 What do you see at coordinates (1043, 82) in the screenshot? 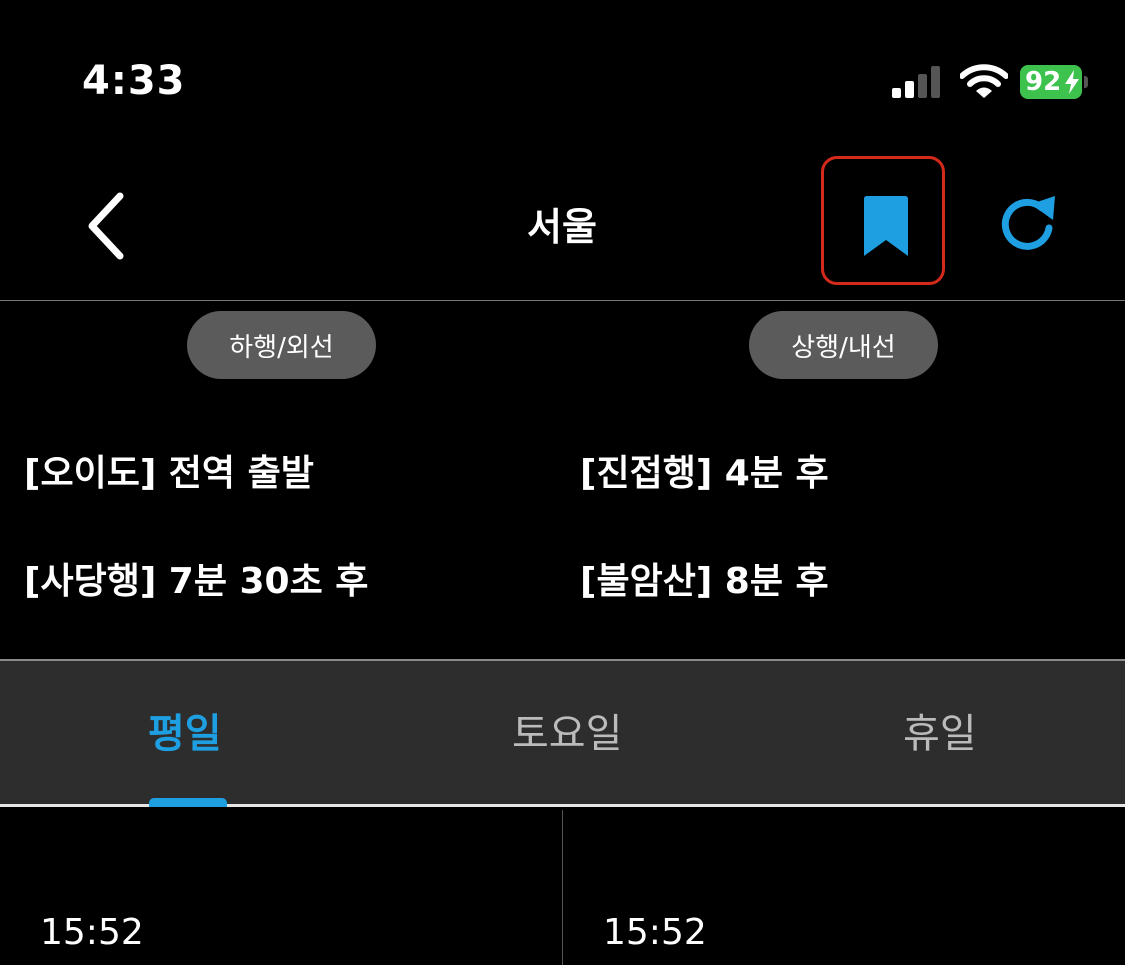
I see `battery-level: 92` at bounding box center [1043, 82].